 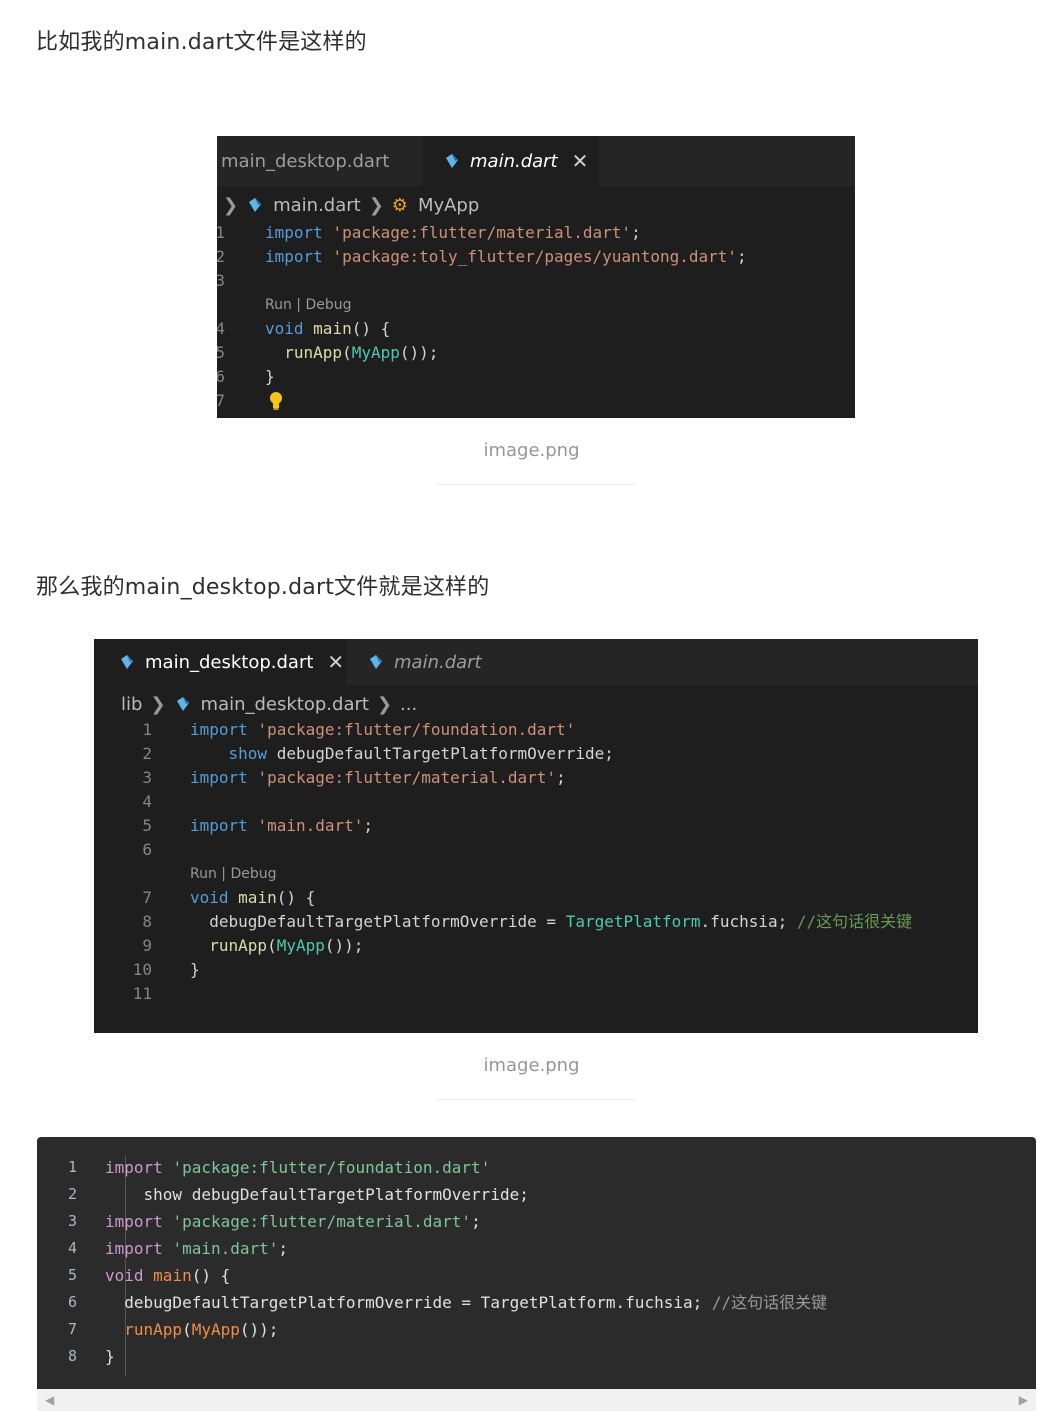 What do you see at coordinates (220, 662) in the screenshot?
I see `tab-main-desktop-dart: main_desktop.dart ✕` at bounding box center [220, 662].